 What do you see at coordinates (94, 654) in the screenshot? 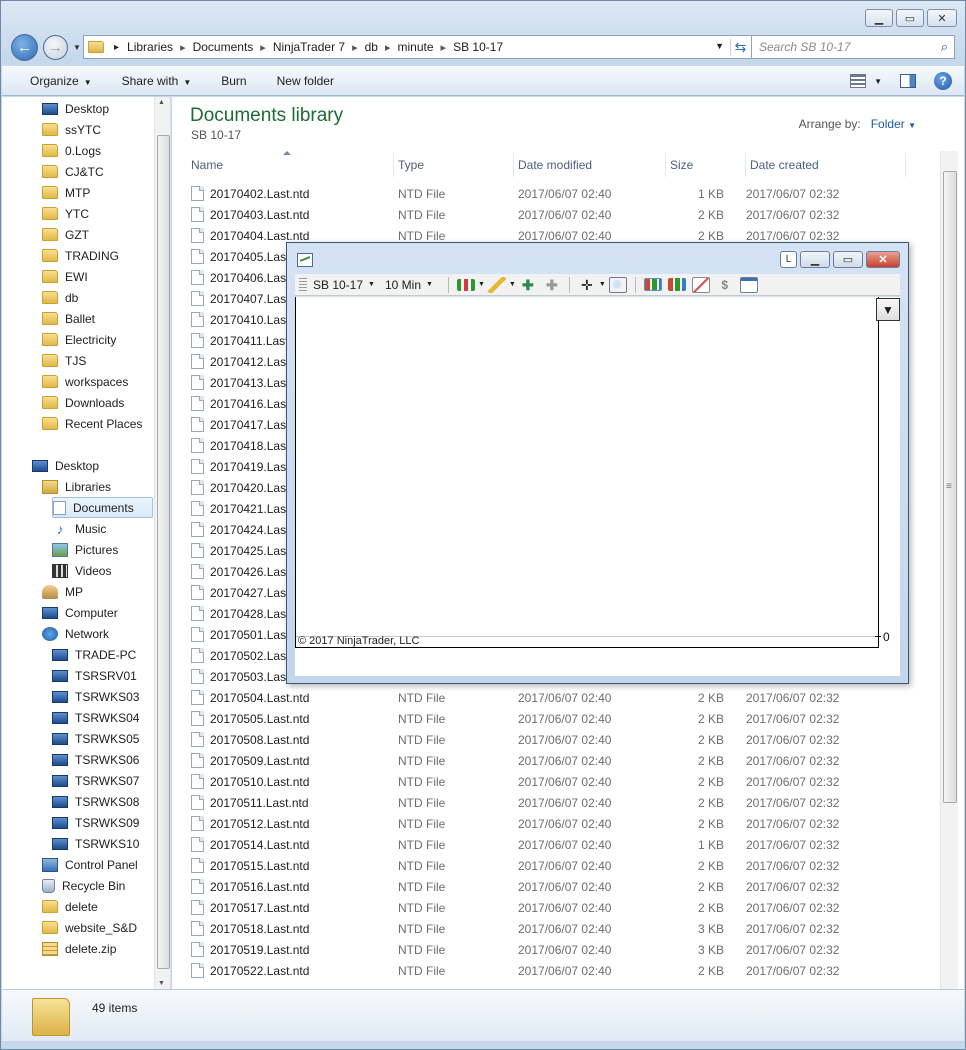
I see `nav-item: TRADE-PC` at bounding box center [94, 654].